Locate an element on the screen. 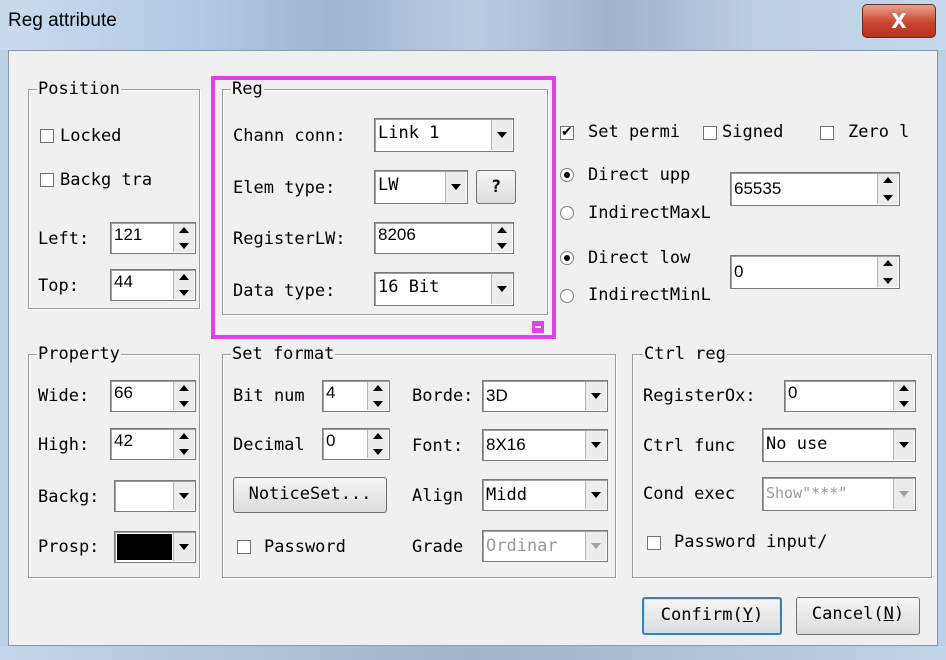 The width and height of the screenshot is (946, 660). cond-exec-value: Show"***" is located at coordinates (807, 493).